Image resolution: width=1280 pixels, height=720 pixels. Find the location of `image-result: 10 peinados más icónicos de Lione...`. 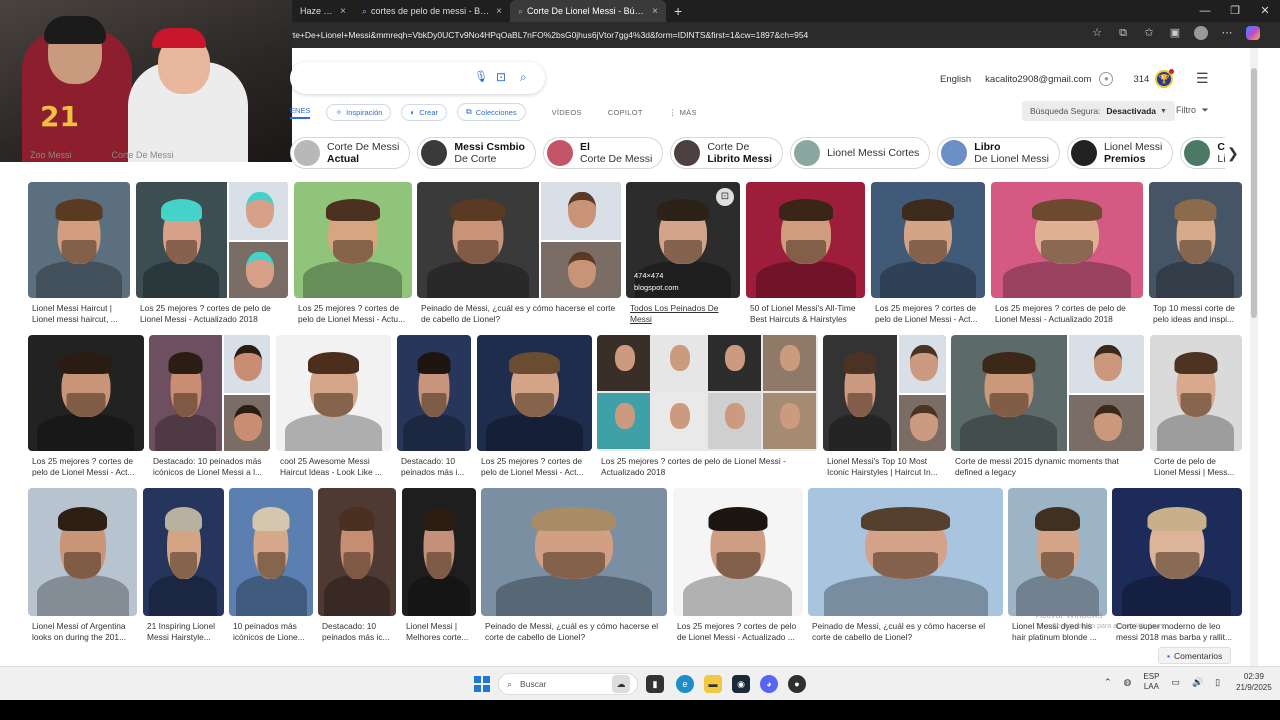

image-result: 10 peinados más icónicos de Lione... is located at coordinates (271, 565).